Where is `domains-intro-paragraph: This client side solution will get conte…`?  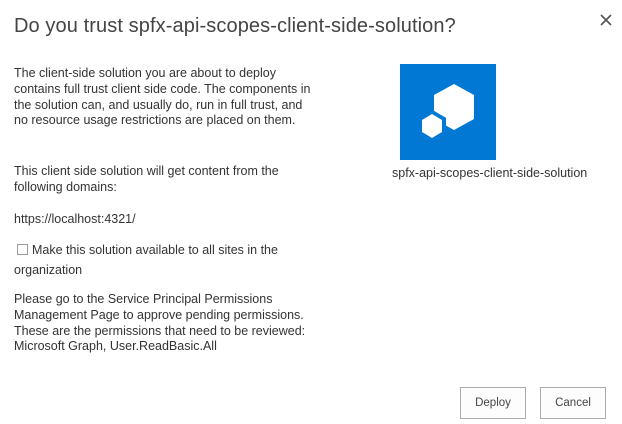
domains-intro-paragraph: This client side solution will get conte… is located at coordinates (164, 180).